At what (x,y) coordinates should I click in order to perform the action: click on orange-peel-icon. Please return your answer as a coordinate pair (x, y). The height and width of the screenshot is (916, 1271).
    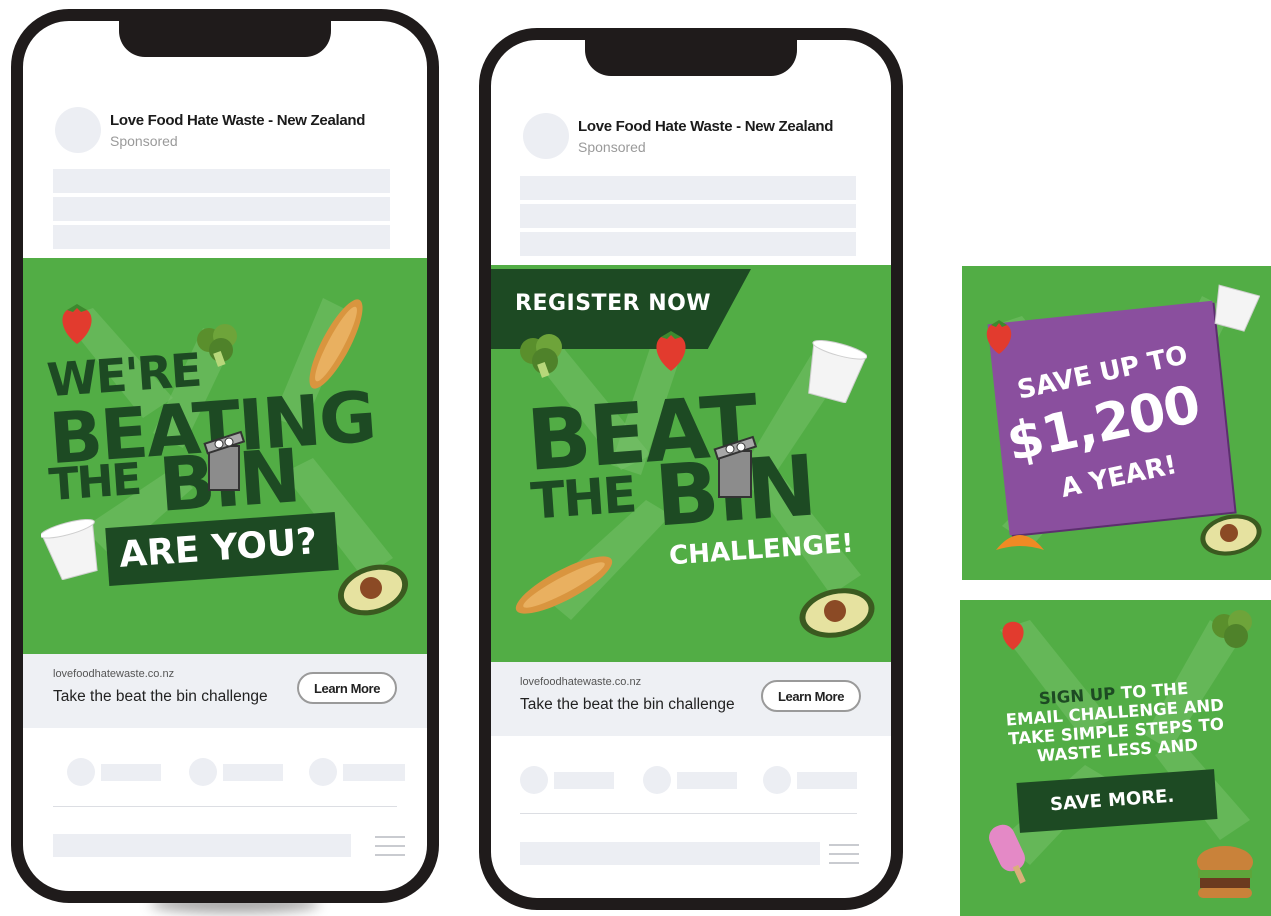
    Looking at the image, I should click on (1020, 542).